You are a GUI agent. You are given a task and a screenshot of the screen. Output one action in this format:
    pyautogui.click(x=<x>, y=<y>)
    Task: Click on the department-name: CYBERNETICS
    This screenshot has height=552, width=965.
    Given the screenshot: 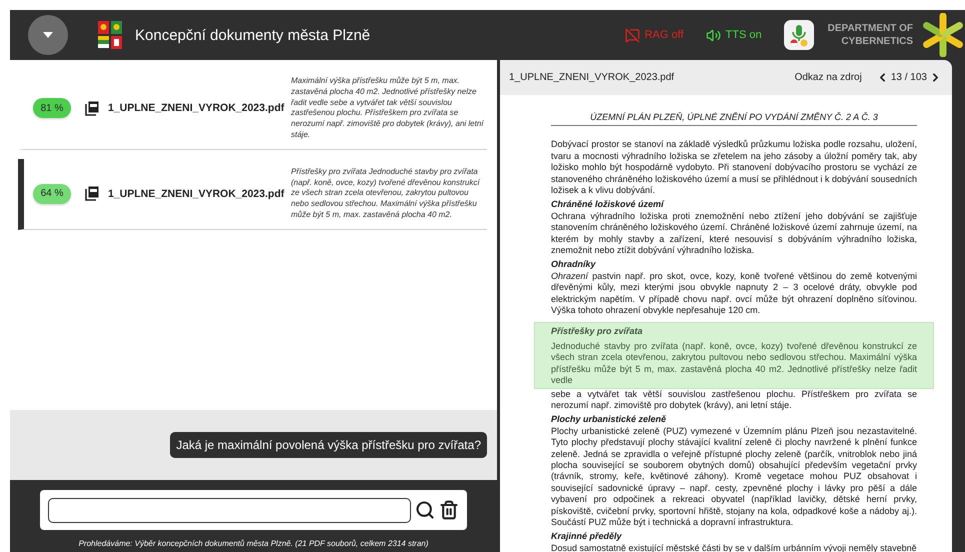 What is the action you would take?
    pyautogui.click(x=877, y=41)
    